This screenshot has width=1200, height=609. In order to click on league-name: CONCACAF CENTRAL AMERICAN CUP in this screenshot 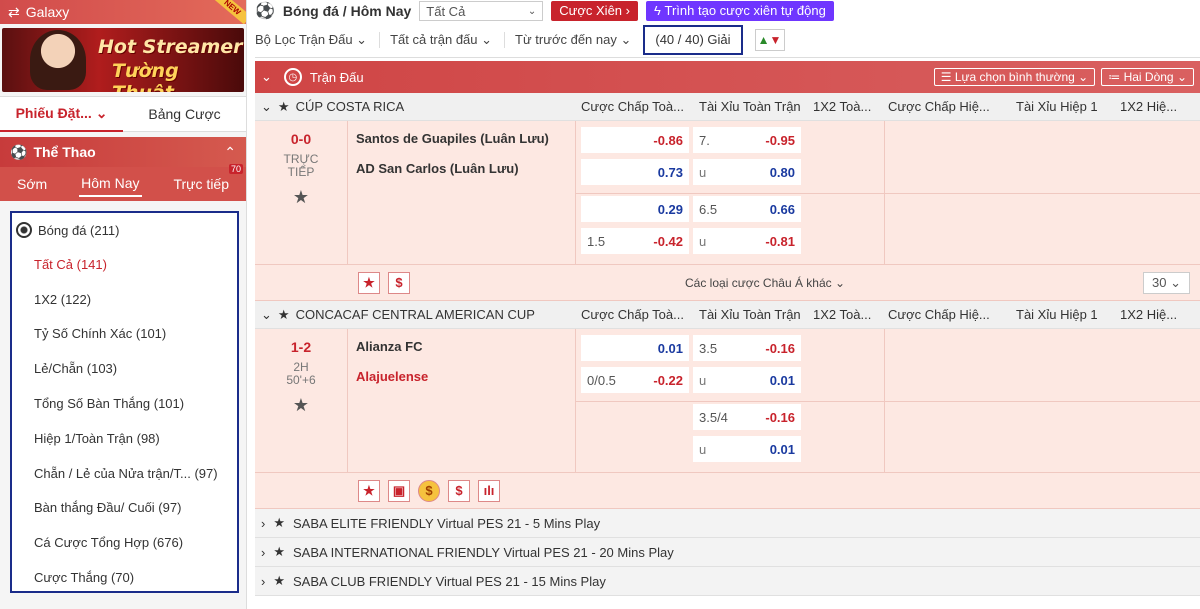, I will do `click(415, 314)`.